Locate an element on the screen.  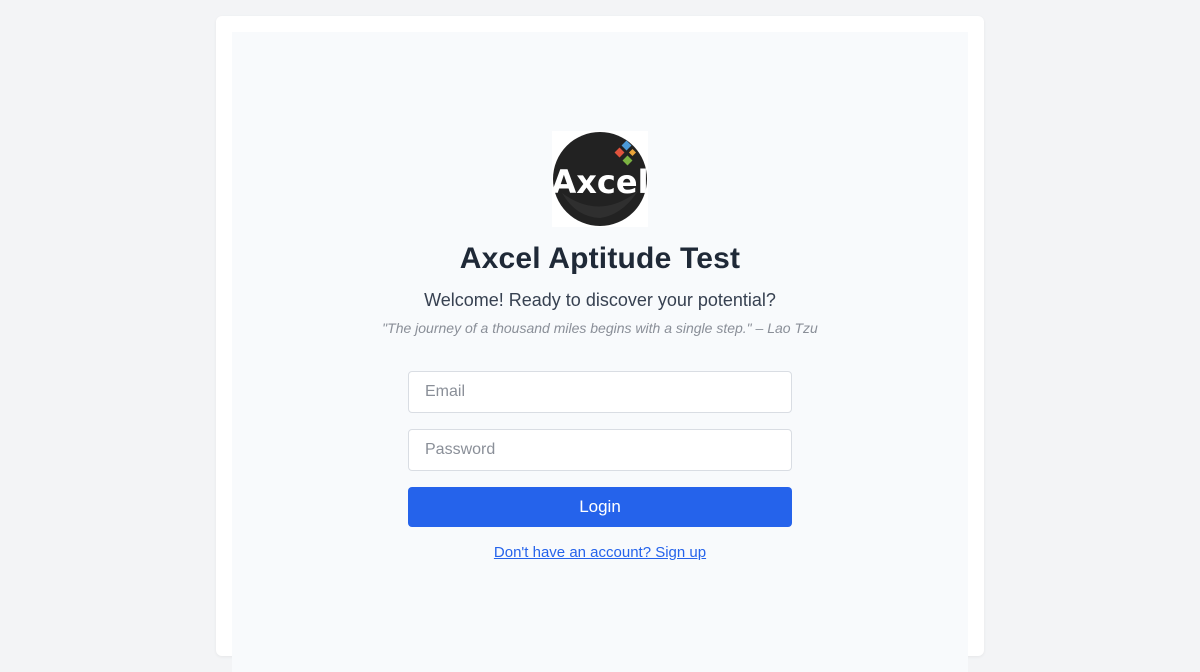
password-input is located at coordinates (600, 450).